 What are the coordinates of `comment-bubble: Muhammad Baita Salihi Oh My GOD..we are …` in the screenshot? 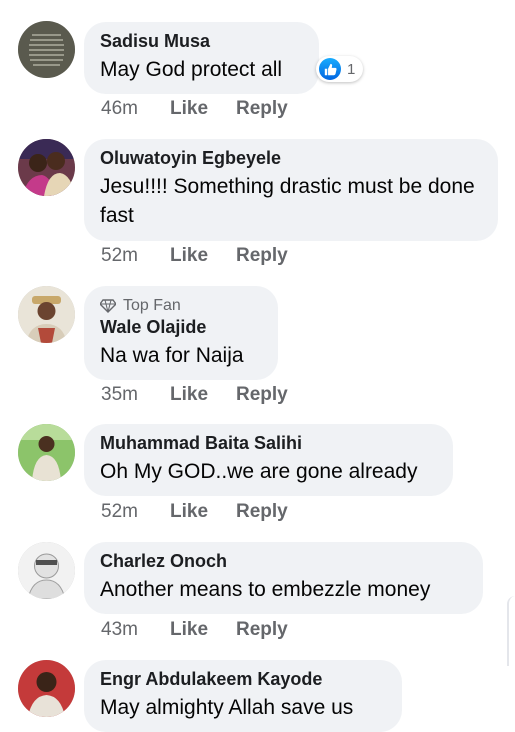 It's located at (268, 460).